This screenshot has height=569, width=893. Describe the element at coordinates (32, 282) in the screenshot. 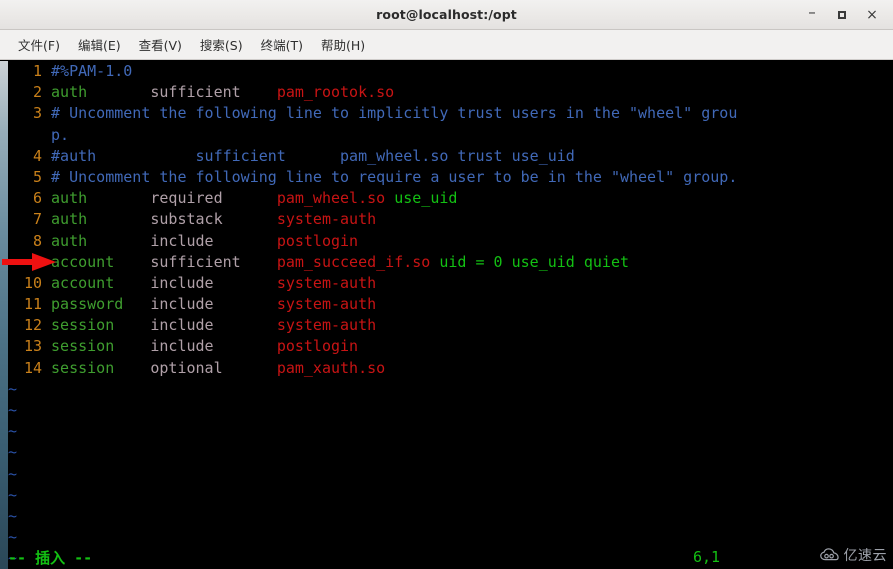

I see `line-number: 10` at that location.